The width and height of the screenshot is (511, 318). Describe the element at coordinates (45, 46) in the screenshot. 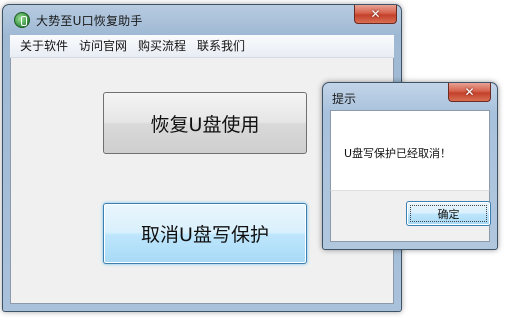

I see `menu-about: 关于软件` at that location.